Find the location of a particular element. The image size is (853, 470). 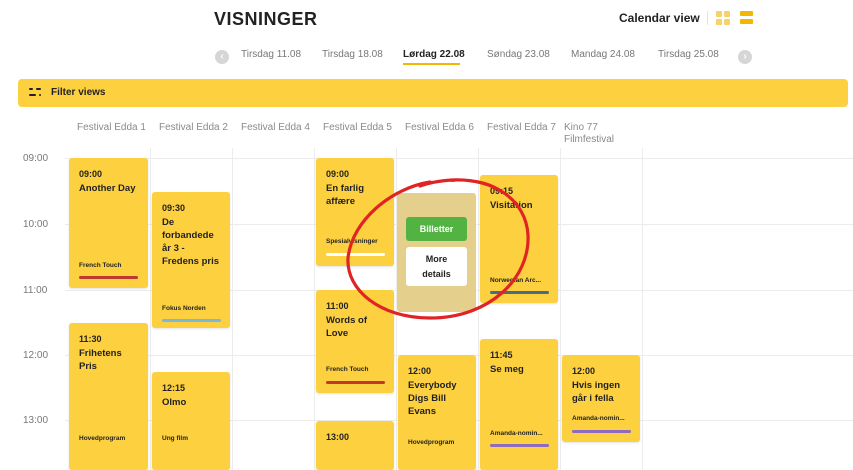

time-label: 11:00 is located at coordinates (35, 290).